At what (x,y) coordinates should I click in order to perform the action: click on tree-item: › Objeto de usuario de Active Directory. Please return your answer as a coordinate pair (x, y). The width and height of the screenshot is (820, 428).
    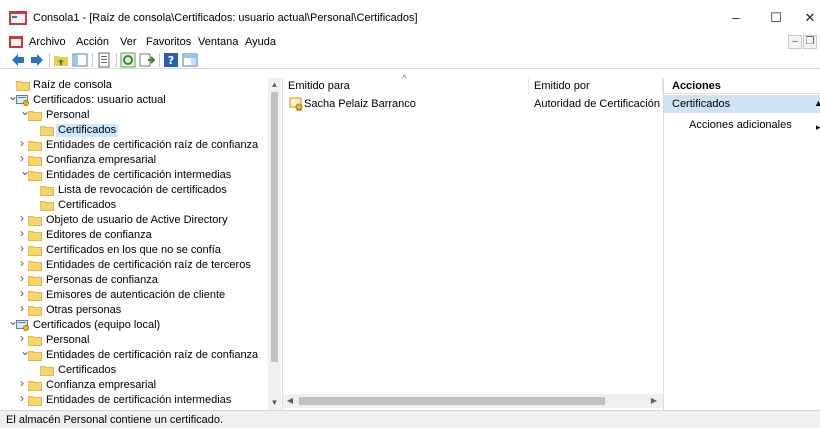
    Looking at the image, I should click on (134, 220).